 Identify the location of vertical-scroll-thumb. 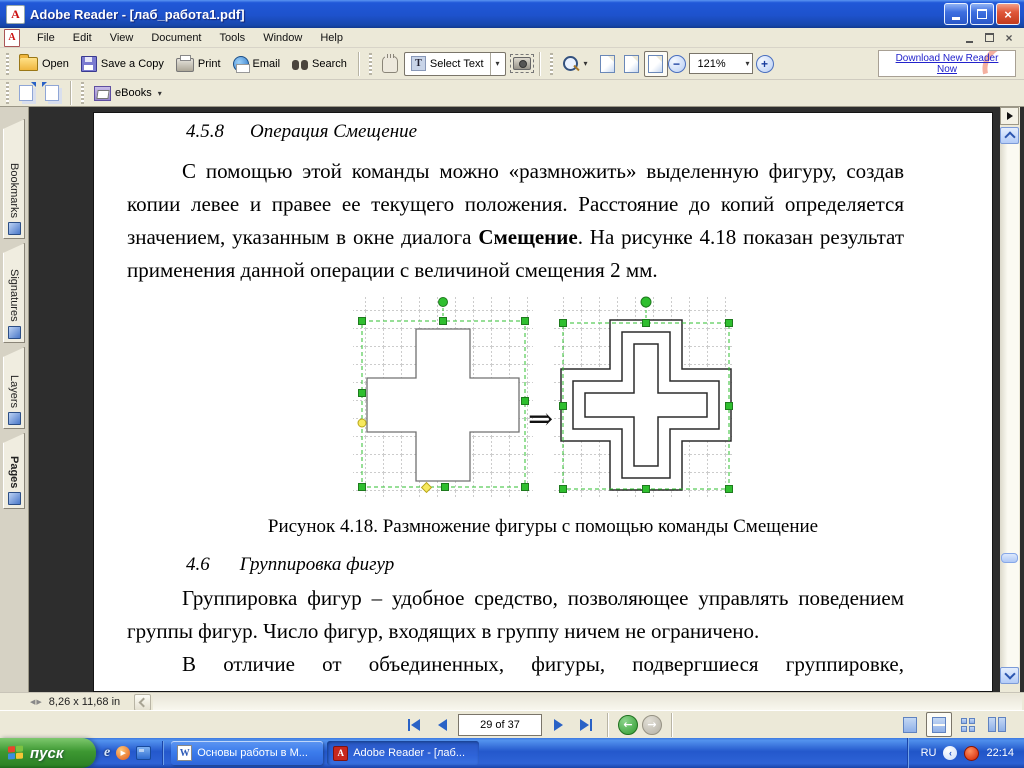
(1009, 558).